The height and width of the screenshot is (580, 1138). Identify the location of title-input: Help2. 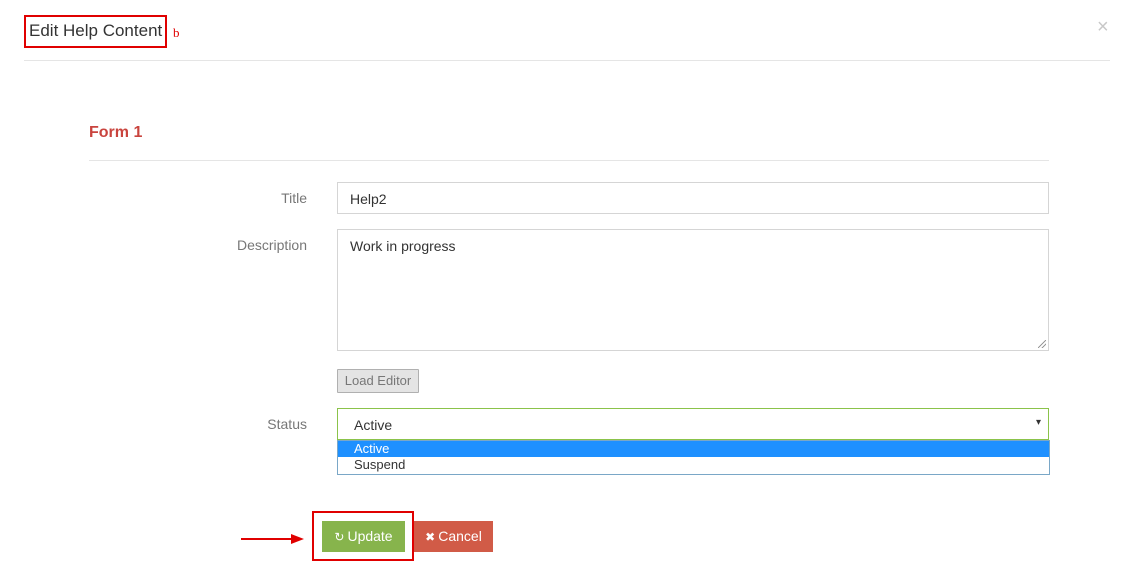
(693, 198).